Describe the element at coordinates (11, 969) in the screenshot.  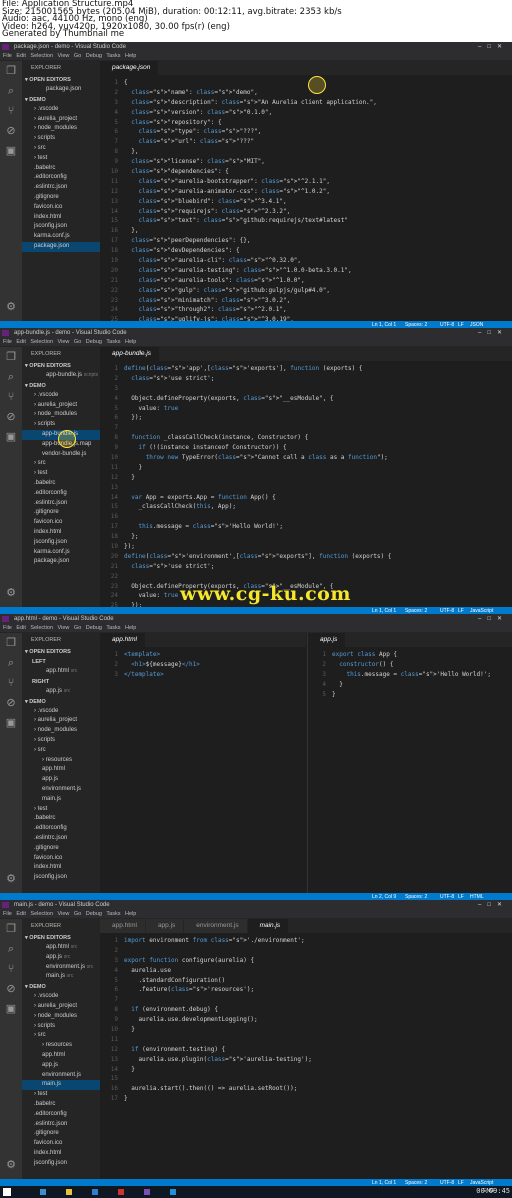
I see `source-control-icon: ⑂` at that location.